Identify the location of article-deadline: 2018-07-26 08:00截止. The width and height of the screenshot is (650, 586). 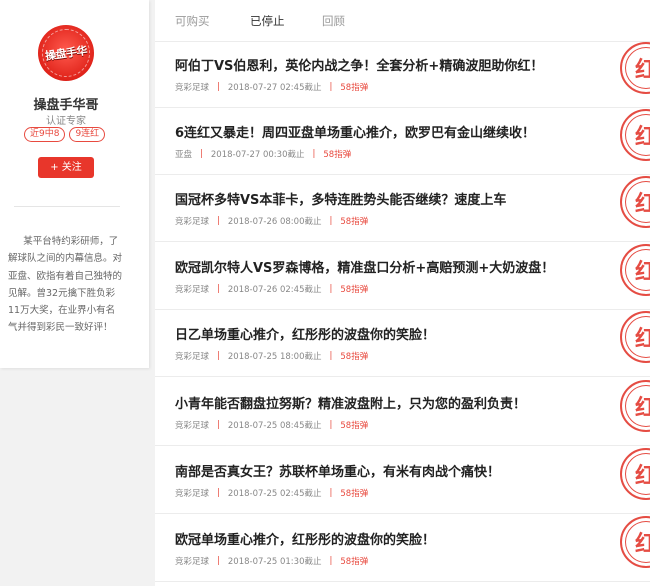
(274, 222).